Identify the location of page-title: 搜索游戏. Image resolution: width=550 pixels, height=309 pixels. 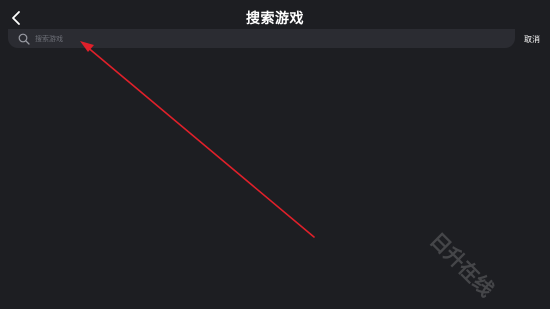
(275, 19).